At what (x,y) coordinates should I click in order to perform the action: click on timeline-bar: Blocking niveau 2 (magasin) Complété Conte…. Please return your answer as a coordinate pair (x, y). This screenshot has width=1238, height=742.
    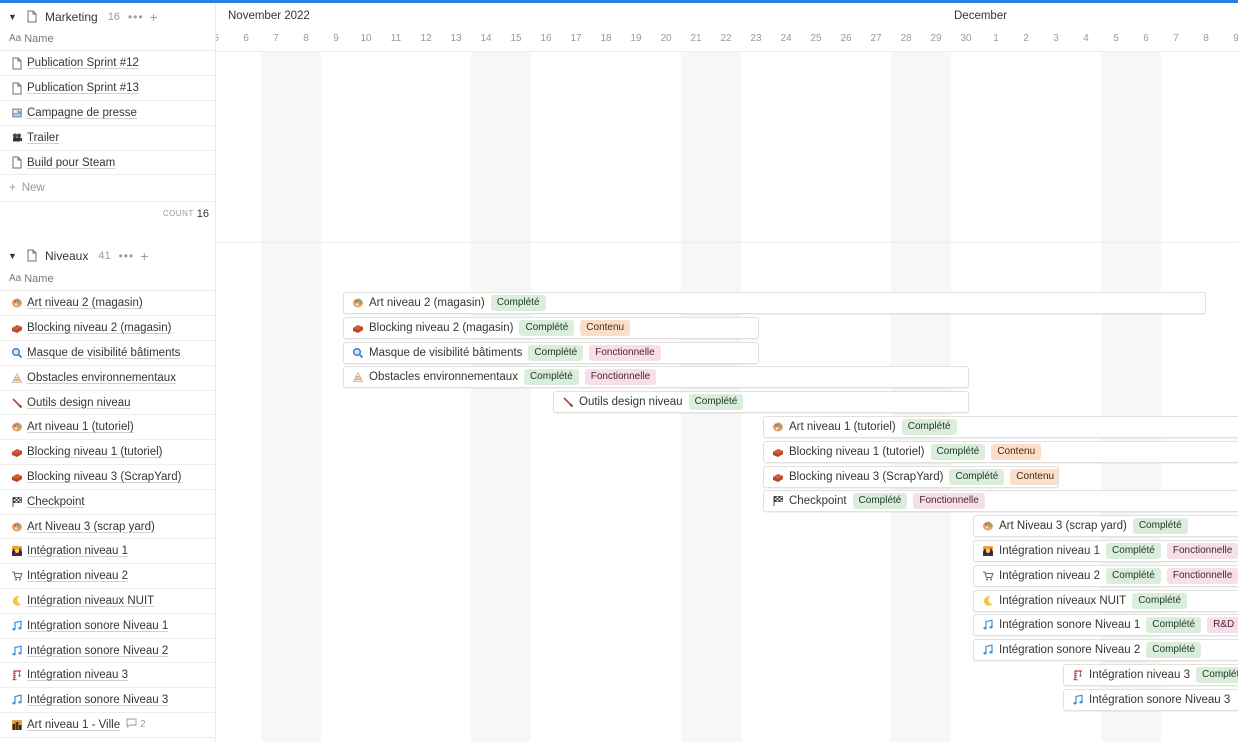
    Looking at the image, I should click on (551, 327).